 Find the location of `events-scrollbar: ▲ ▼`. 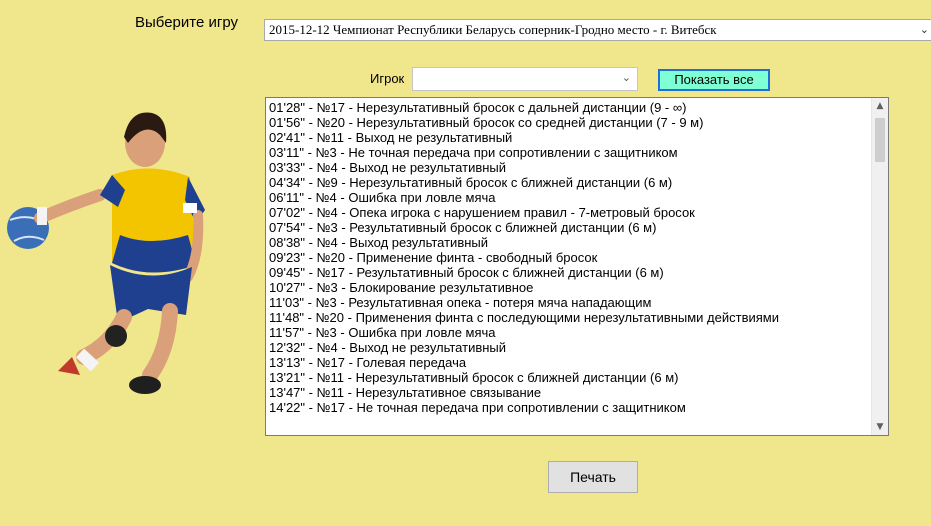

events-scrollbar: ▲ ▼ is located at coordinates (879, 266).